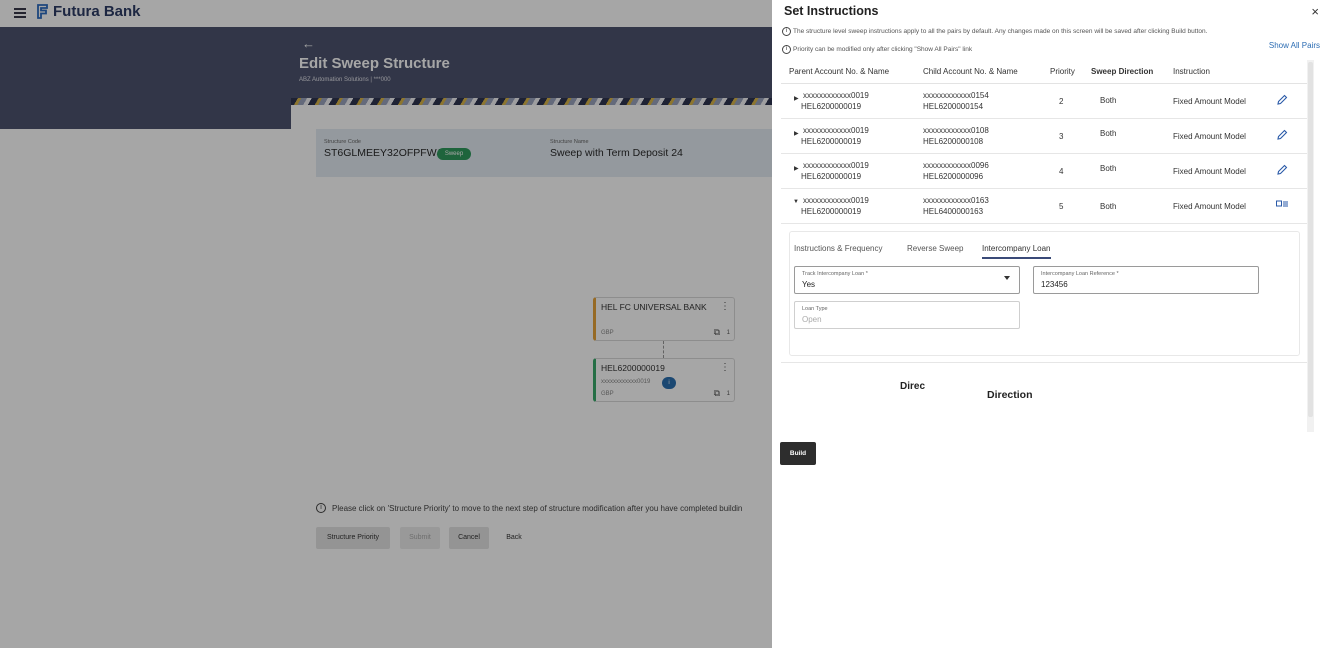 Image resolution: width=1327 pixels, height=648 pixels. Describe the element at coordinates (1061, 171) in the screenshot. I see `priority-value: 4` at that location.